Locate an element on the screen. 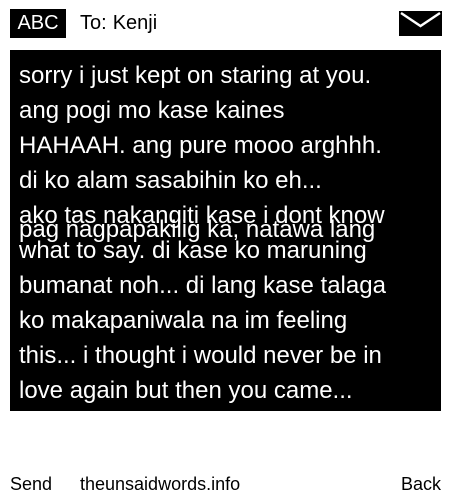  message-line: sorry i just kept on staring at you. is located at coordinates (195, 75).